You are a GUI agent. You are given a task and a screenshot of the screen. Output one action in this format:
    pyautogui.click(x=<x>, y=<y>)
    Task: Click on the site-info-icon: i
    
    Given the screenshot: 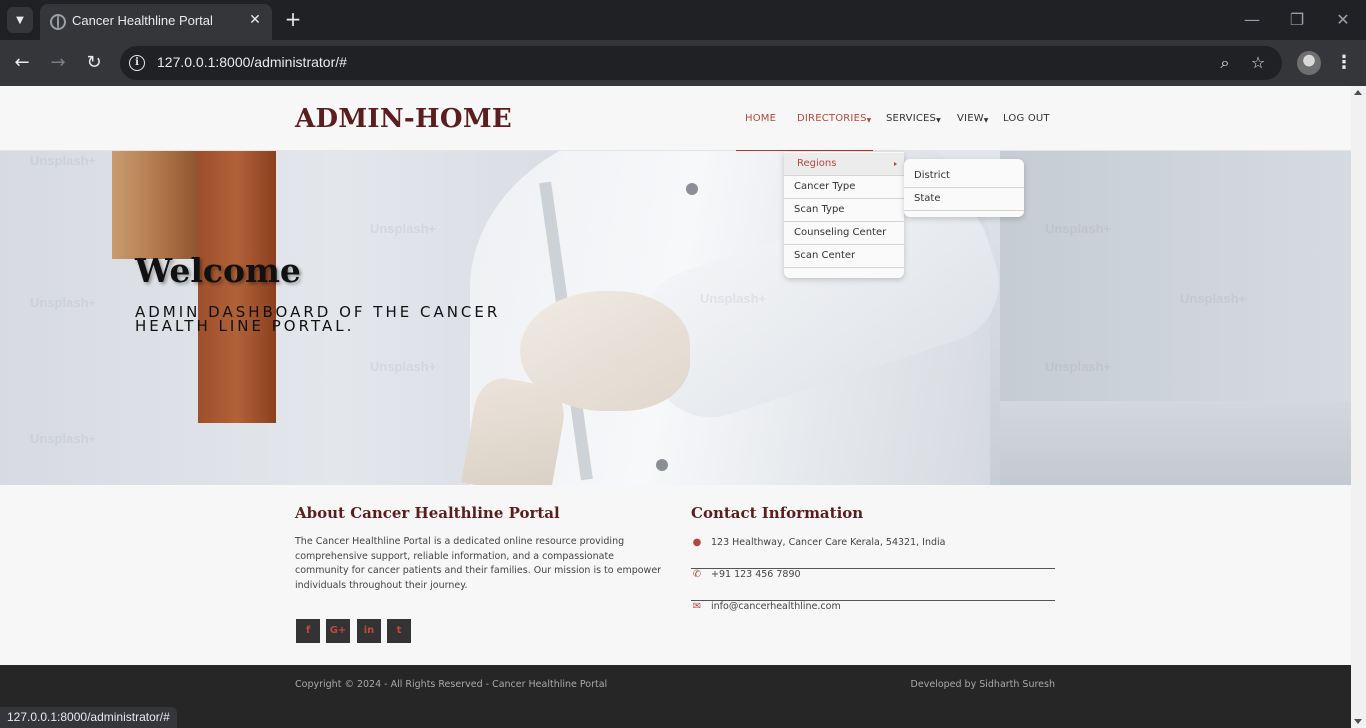 What is the action you would take?
    pyautogui.click(x=137, y=63)
    